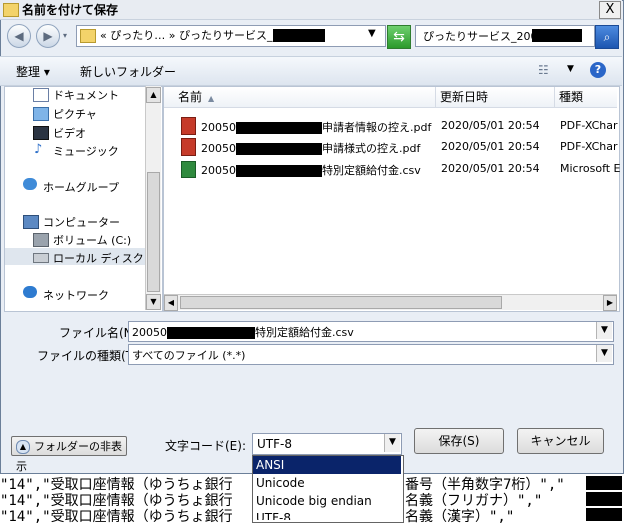 This screenshot has height=526, width=624. Describe the element at coordinates (153, 95) in the screenshot. I see `scroll-up-icon: ▲` at that location.